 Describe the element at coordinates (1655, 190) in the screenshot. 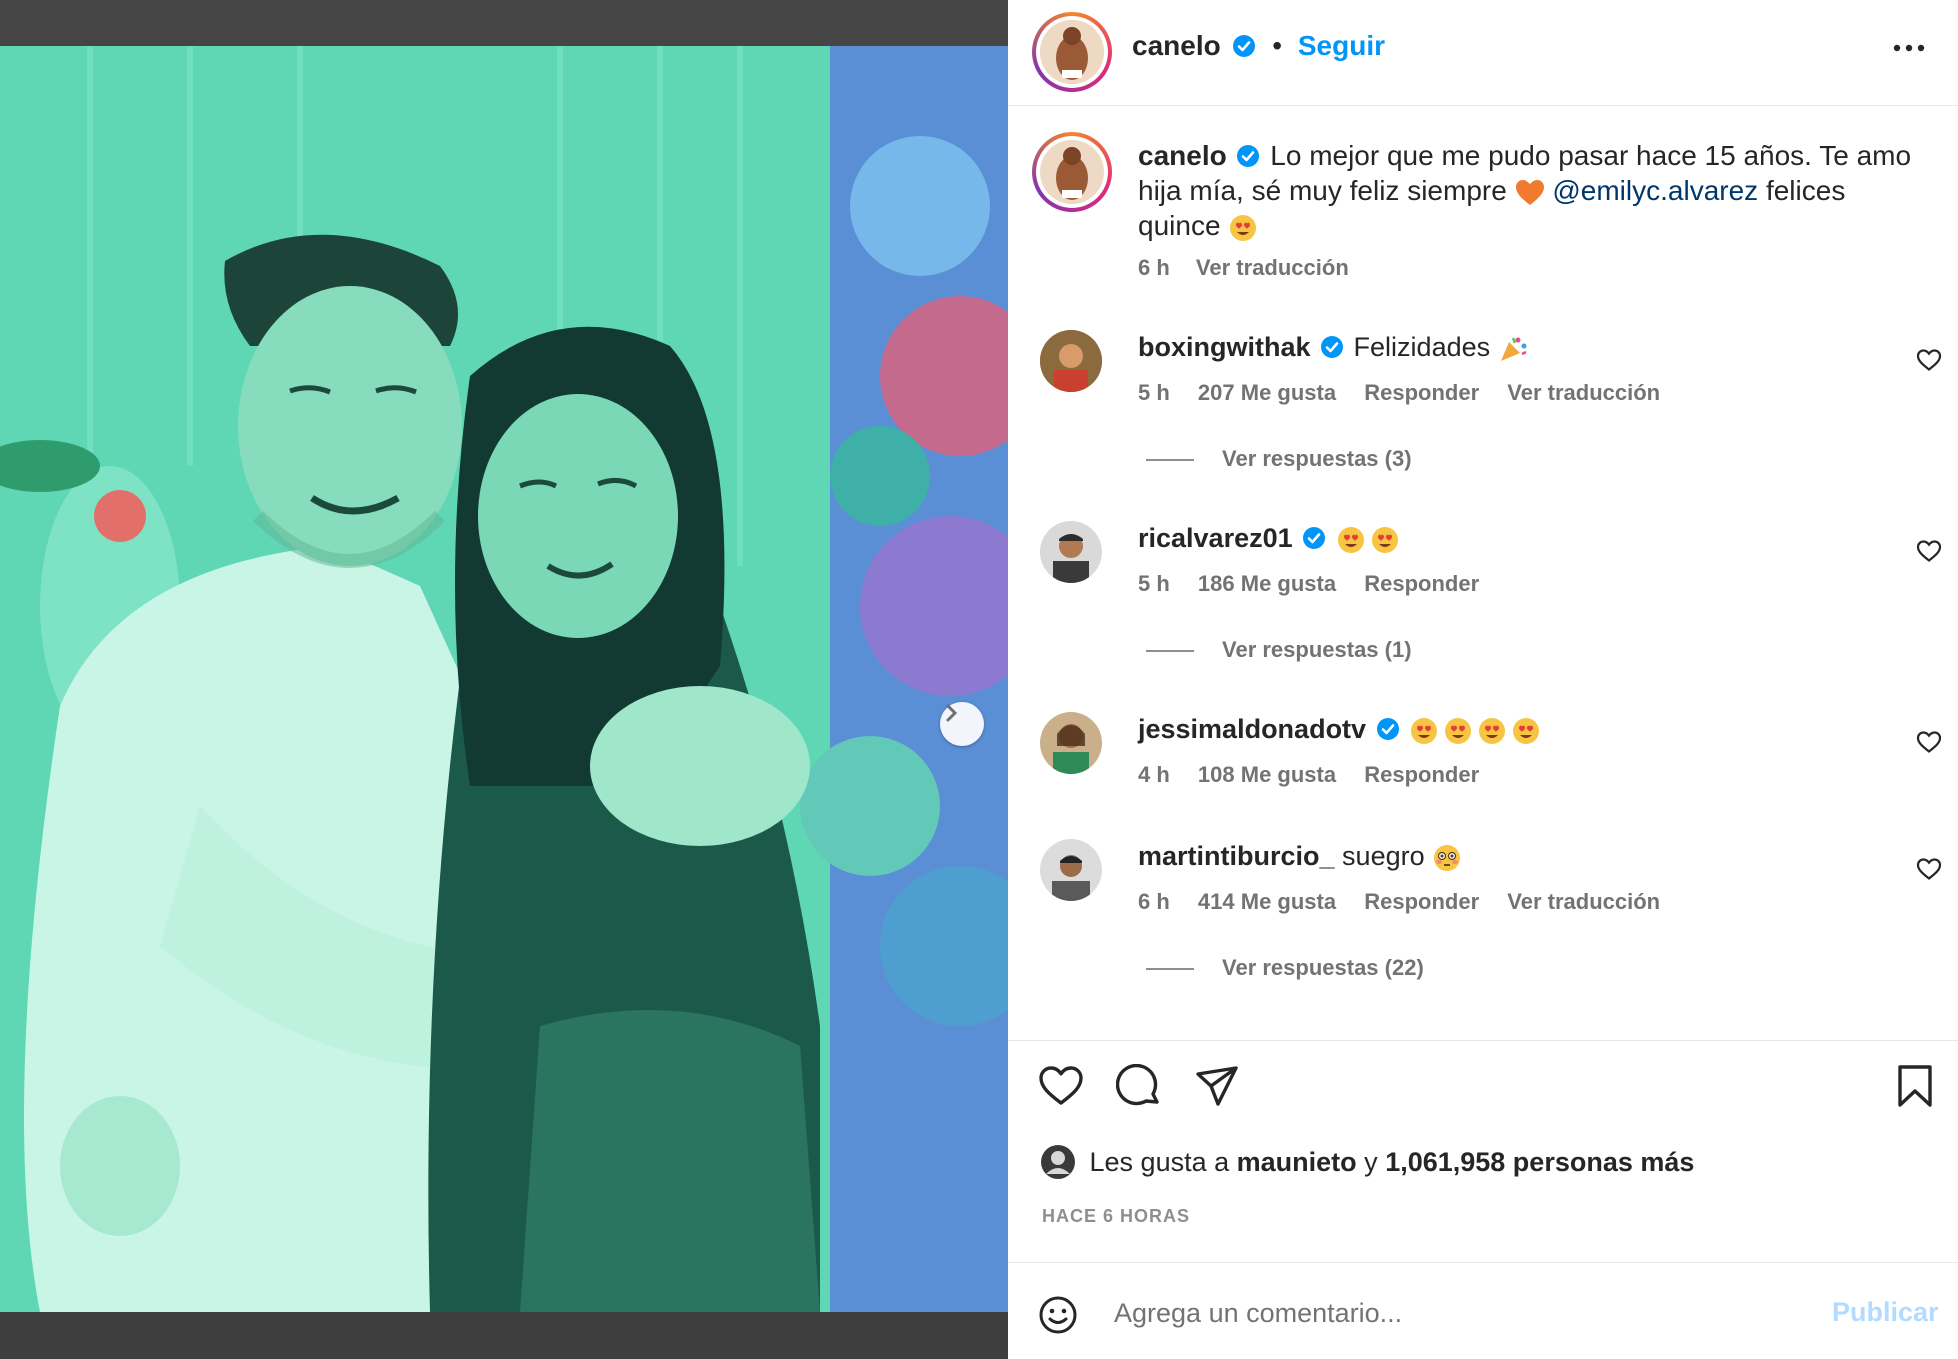

I see `mention-link: @emilyc.alvarez` at that location.